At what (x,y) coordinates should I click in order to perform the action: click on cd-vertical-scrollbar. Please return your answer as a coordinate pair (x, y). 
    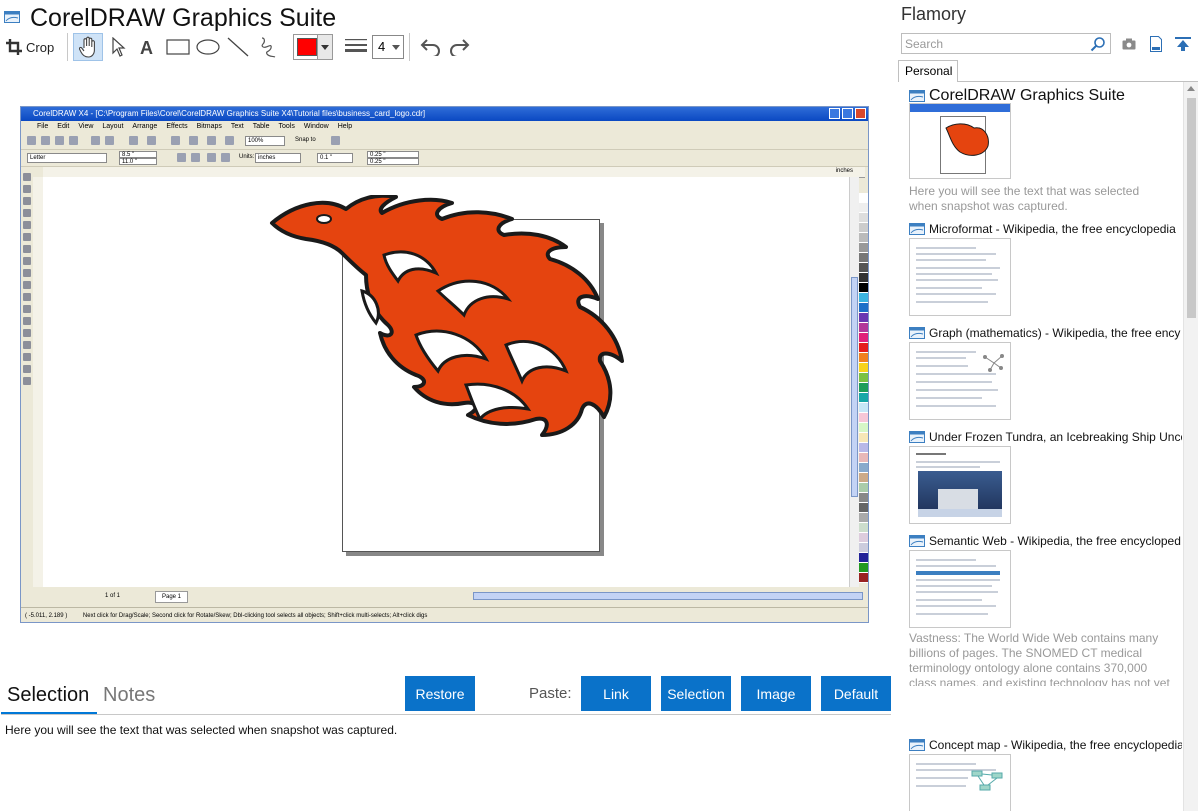
    Looking at the image, I should click on (854, 382).